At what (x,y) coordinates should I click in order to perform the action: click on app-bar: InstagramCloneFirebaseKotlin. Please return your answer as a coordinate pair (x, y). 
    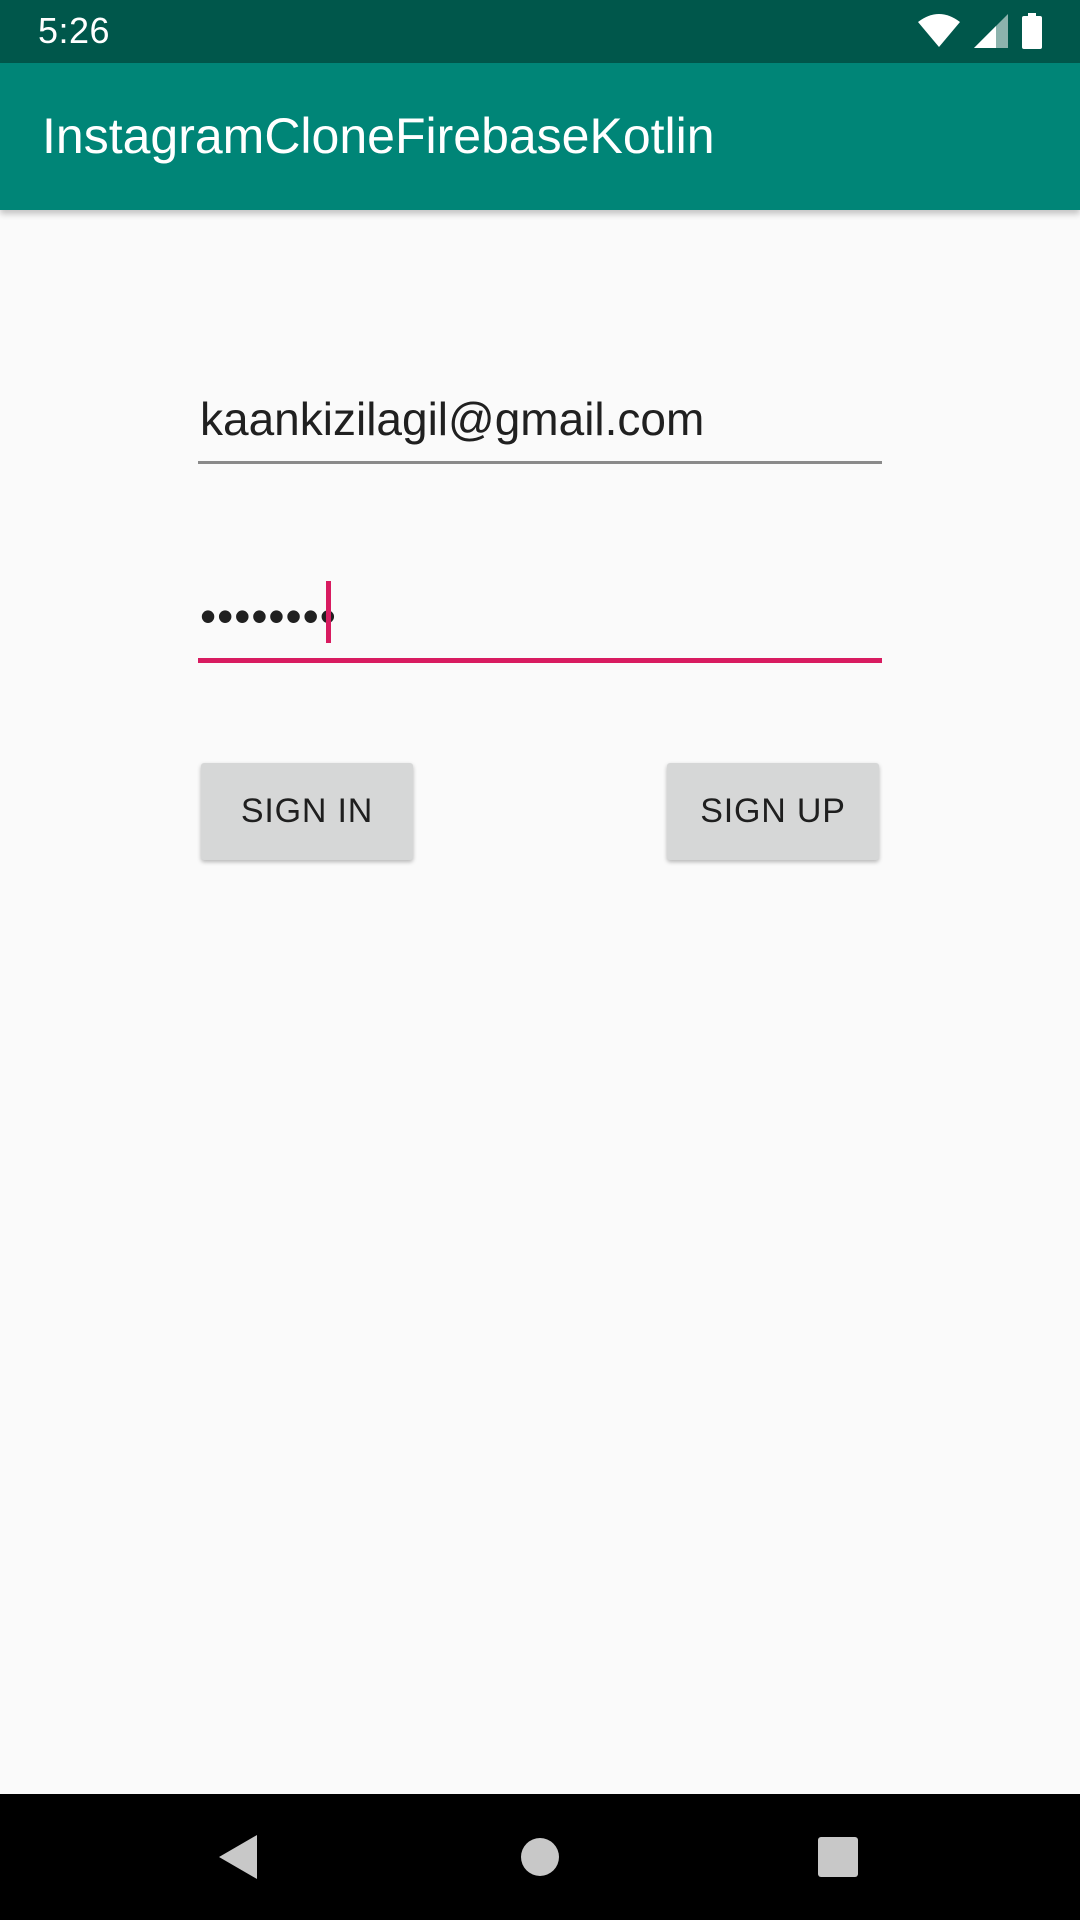
    Looking at the image, I should click on (540, 136).